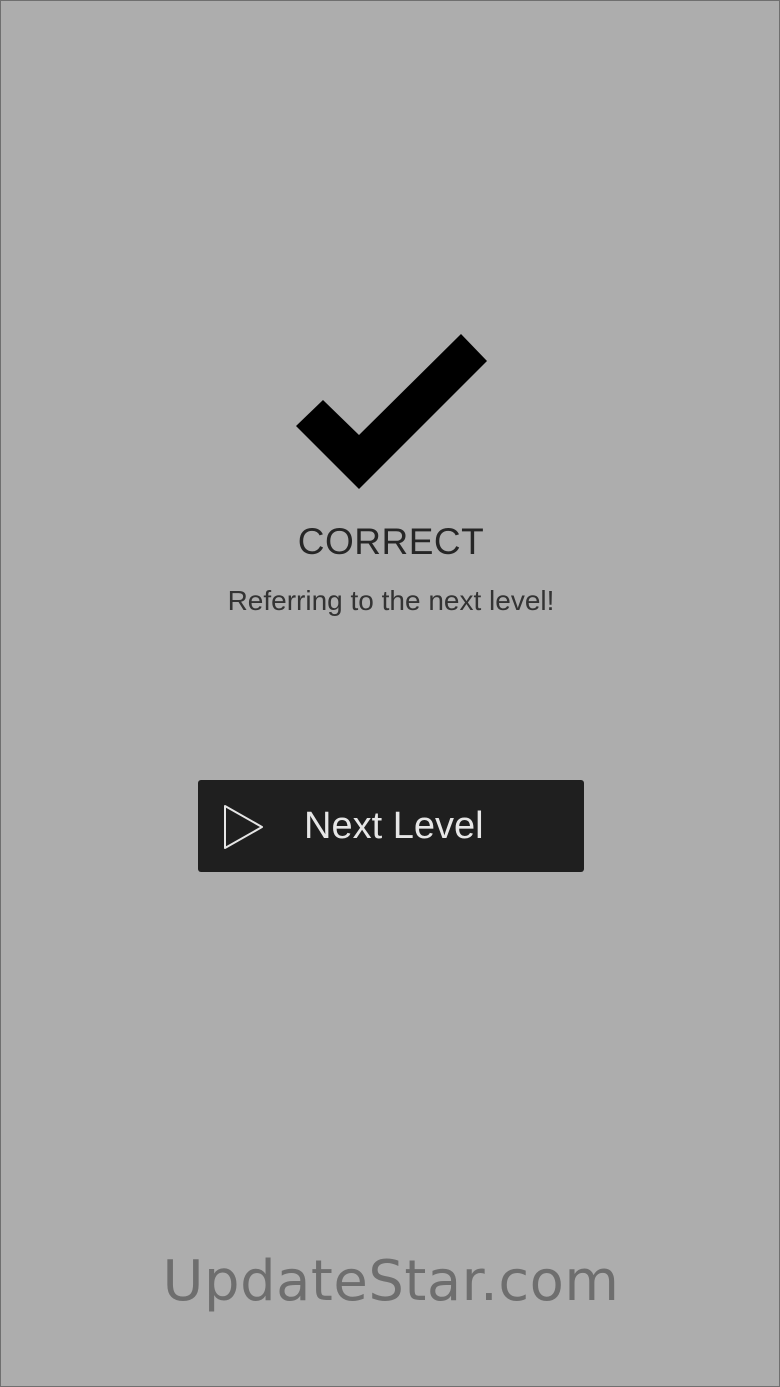  What do you see at coordinates (394, 826) in the screenshot?
I see `next-level-label: Next Level` at bounding box center [394, 826].